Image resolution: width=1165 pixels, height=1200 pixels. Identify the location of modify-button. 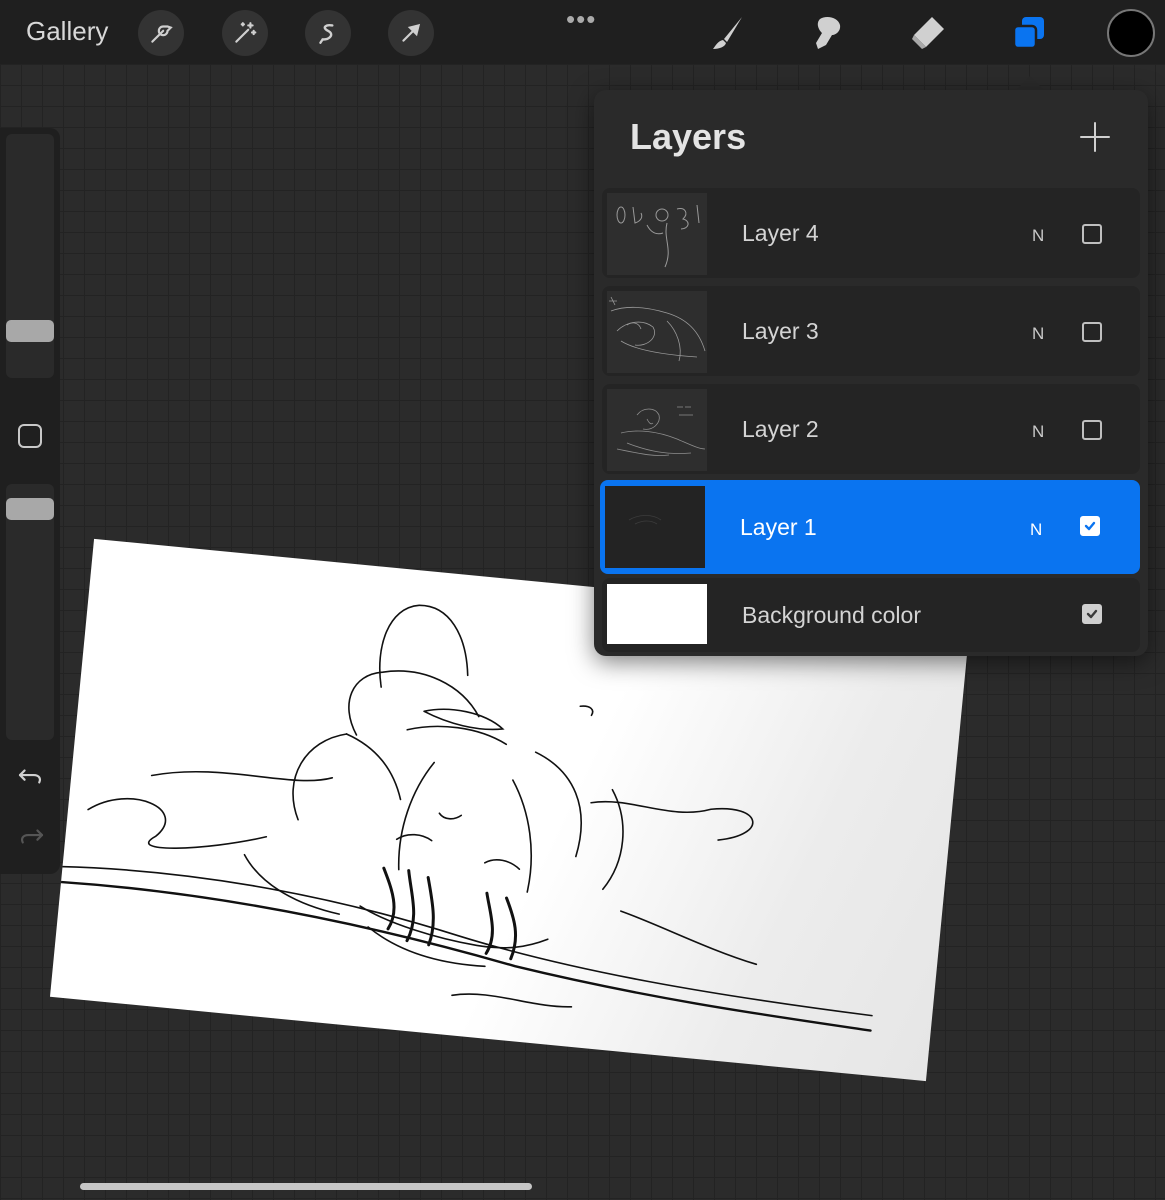
(30, 436).